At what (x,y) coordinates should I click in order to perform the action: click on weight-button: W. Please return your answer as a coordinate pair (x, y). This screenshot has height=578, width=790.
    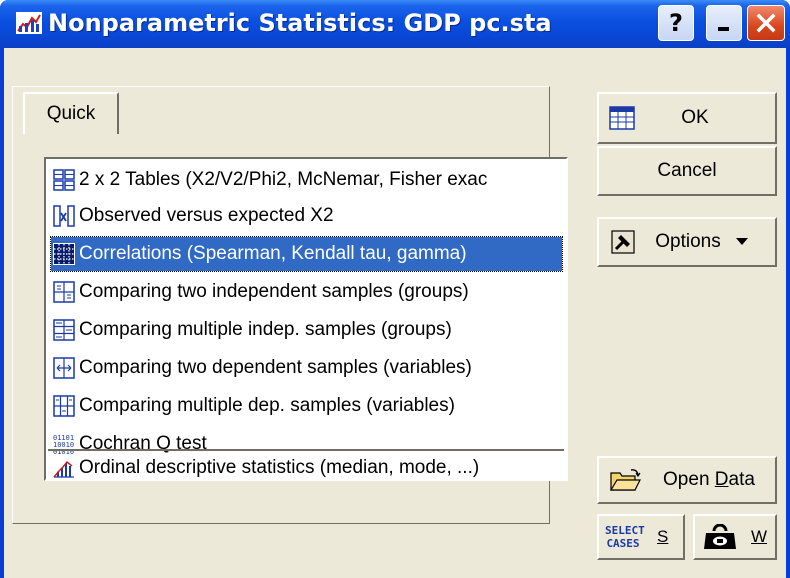
    Looking at the image, I should click on (735, 537).